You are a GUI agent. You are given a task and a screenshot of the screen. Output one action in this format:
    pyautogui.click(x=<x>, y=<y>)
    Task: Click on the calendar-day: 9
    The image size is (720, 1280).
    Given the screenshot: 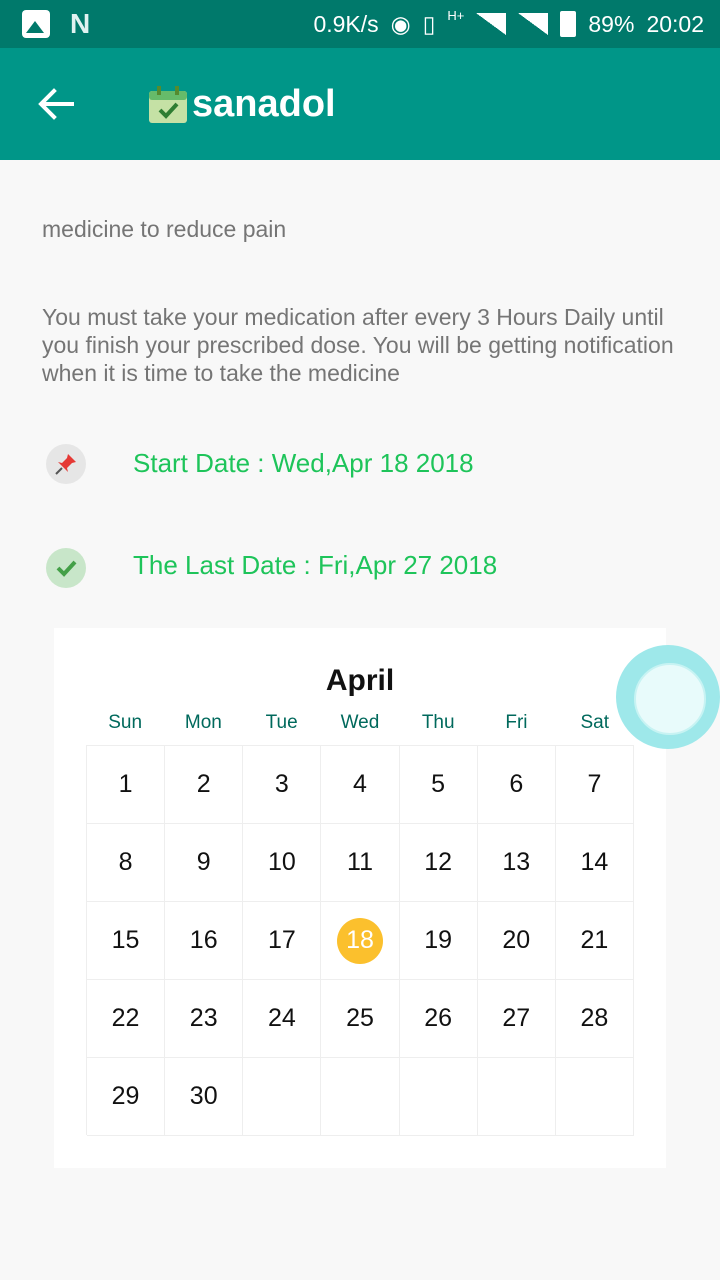 What is the action you would take?
    pyautogui.click(x=204, y=863)
    